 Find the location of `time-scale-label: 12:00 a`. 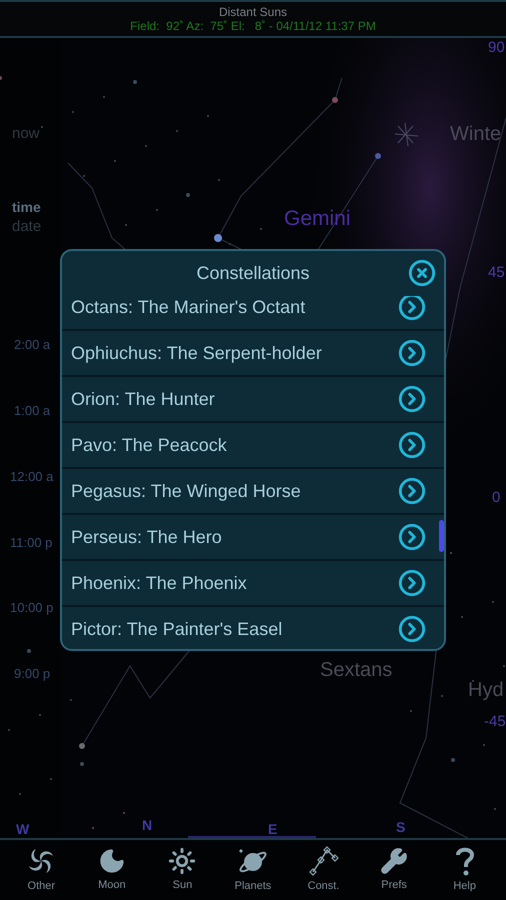

time-scale-label: 12:00 a is located at coordinates (32, 476).